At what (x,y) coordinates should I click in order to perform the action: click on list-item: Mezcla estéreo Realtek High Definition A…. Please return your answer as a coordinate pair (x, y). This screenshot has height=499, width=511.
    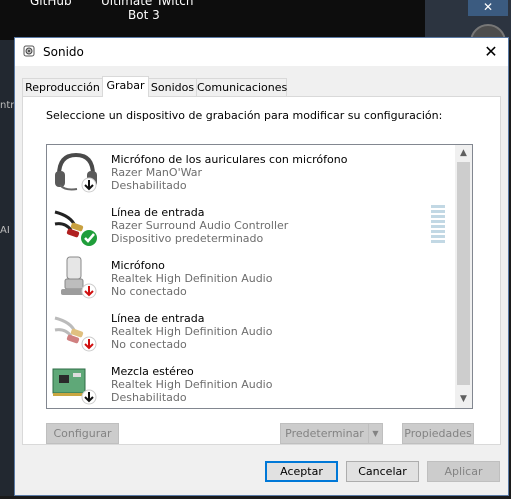
    Looking at the image, I should click on (251, 382).